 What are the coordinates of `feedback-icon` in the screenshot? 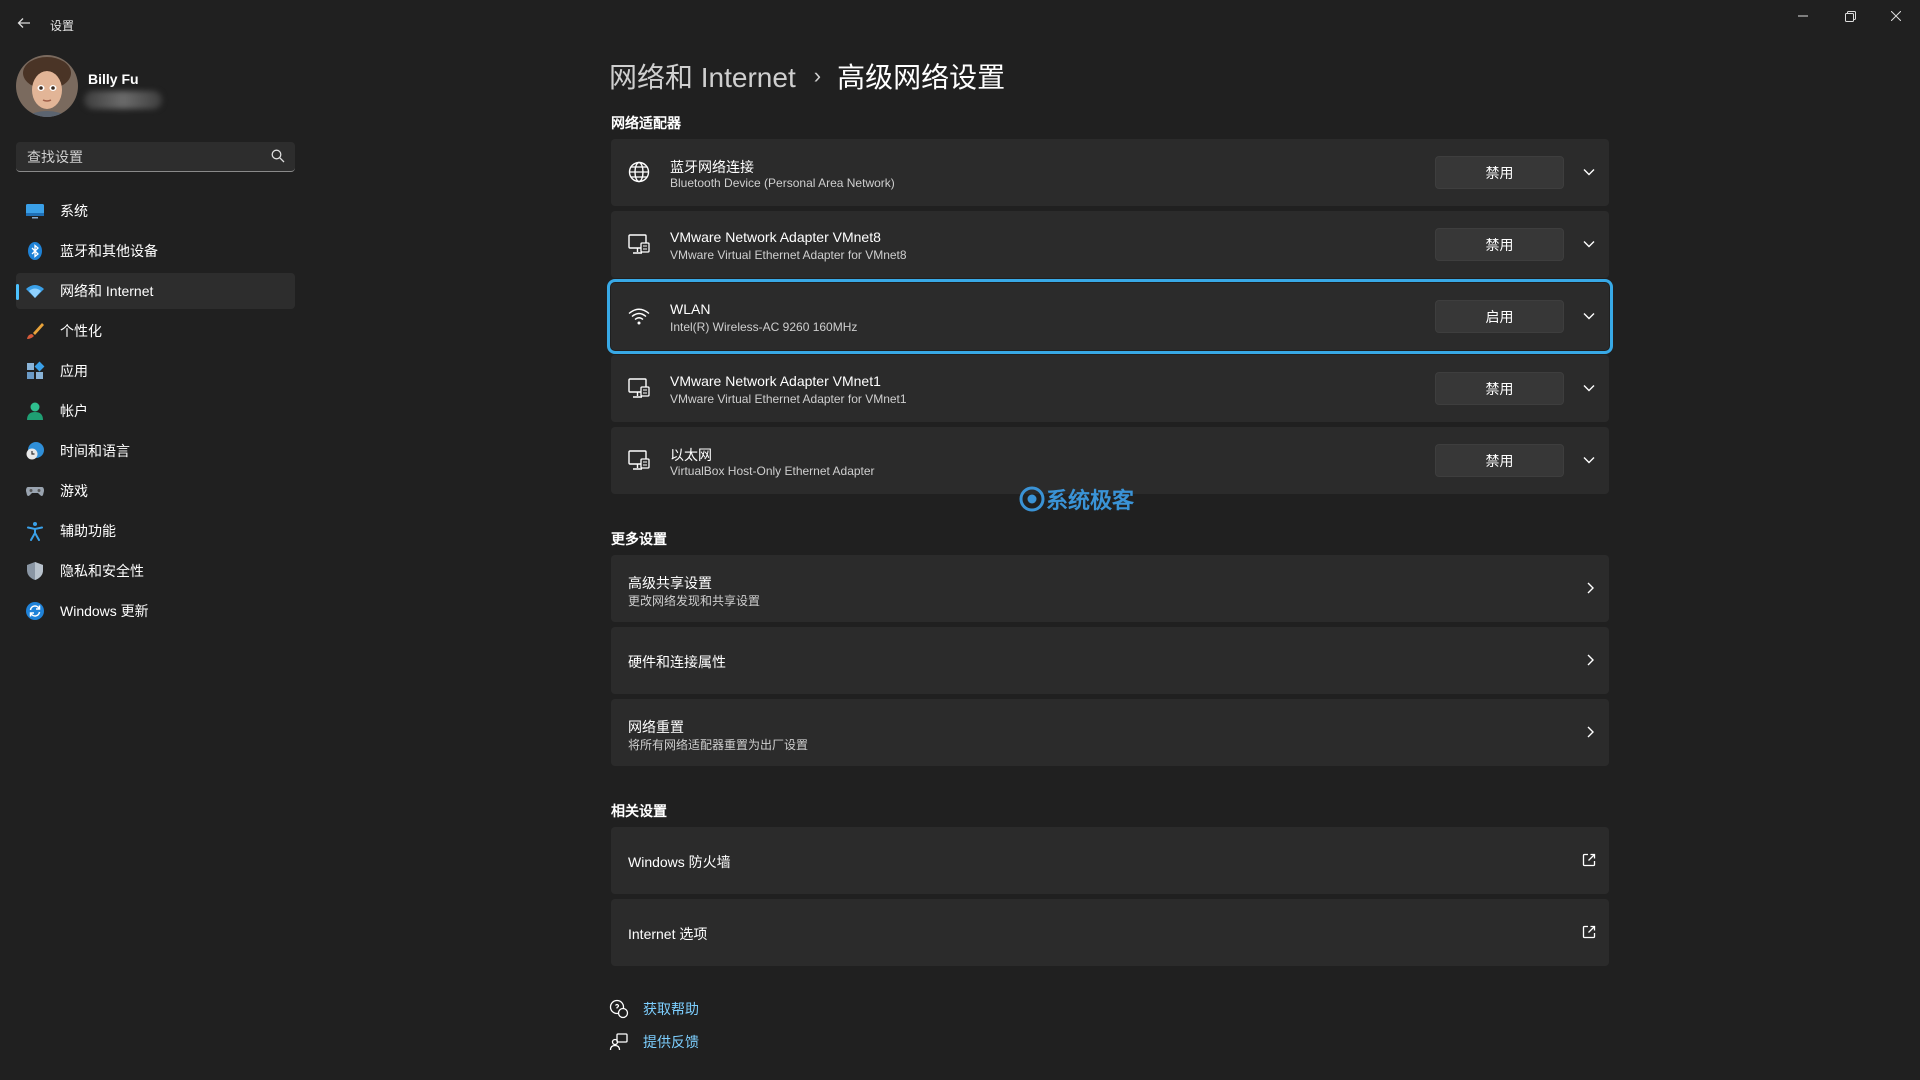 It's located at (618, 1042).